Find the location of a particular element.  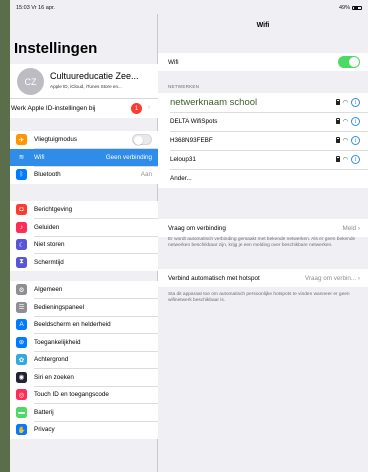

sidebar-item-achtergrond: ✿ Achtergrond is located at coordinates (84, 360).